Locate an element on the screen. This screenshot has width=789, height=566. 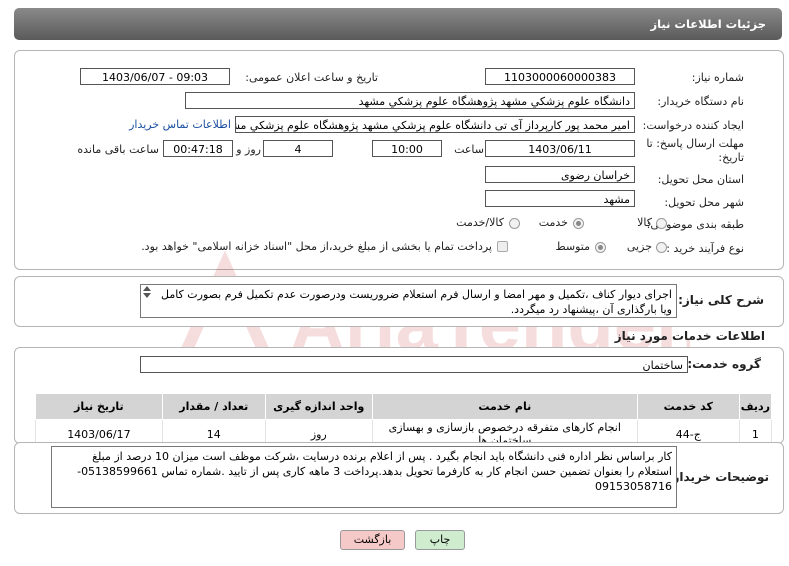
deadline-label-2: تاریخ: is located at coordinates (731, 157).